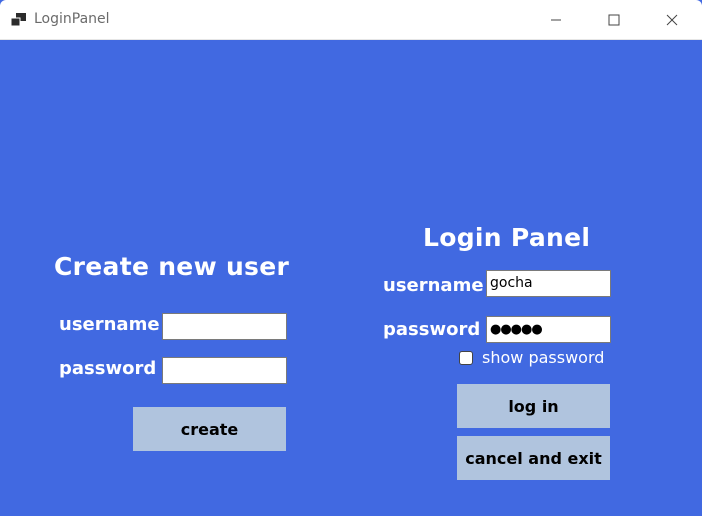 The width and height of the screenshot is (702, 516). Describe the element at coordinates (543, 357) in the screenshot. I see `show-password-label: show password` at that location.